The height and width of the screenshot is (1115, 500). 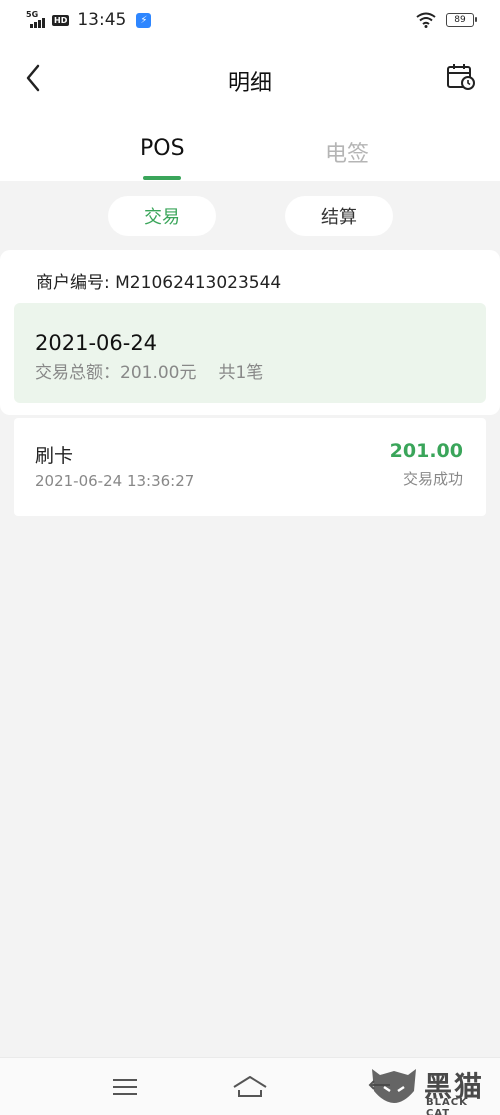 What do you see at coordinates (61, 20) in the screenshot?
I see `hd-badge: HD` at bounding box center [61, 20].